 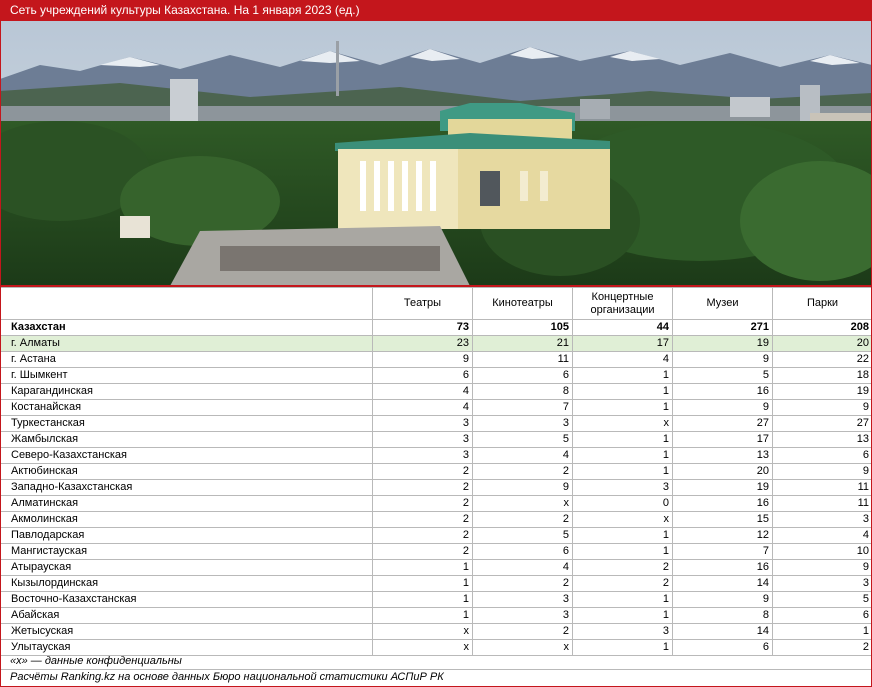 What do you see at coordinates (186, 423) in the screenshot?
I see `region-name: Туркестанская` at bounding box center [186, 423].